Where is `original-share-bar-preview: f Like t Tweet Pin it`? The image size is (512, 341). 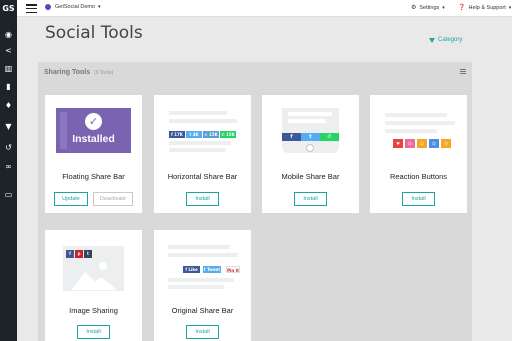
original-share-bar-preview: f Like t Tweet Pin it is located at coordinates (202, 267).